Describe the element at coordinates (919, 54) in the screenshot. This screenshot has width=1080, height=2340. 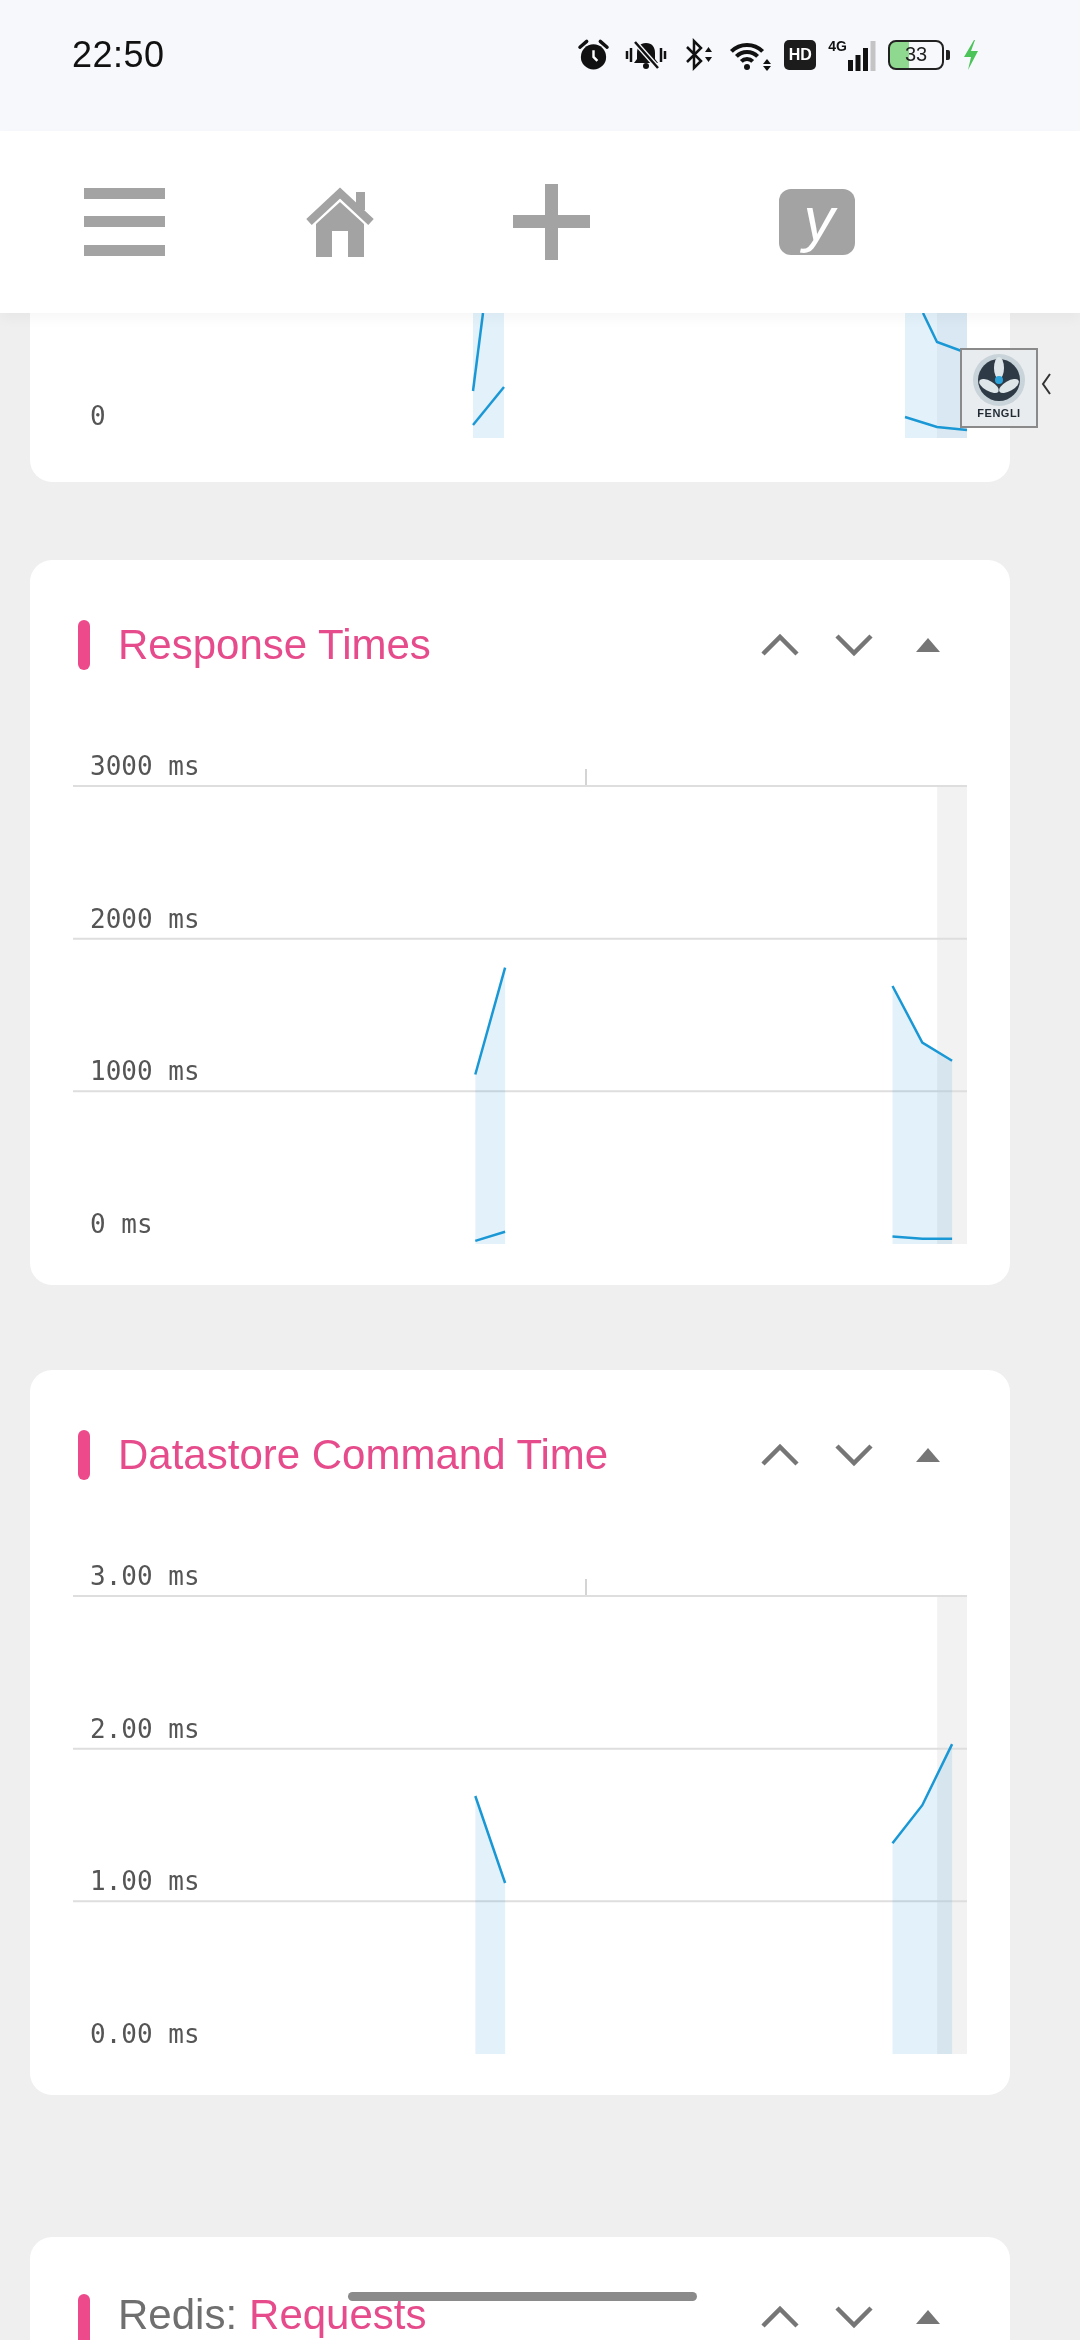
I see `battery-indicator: 33` at that location.